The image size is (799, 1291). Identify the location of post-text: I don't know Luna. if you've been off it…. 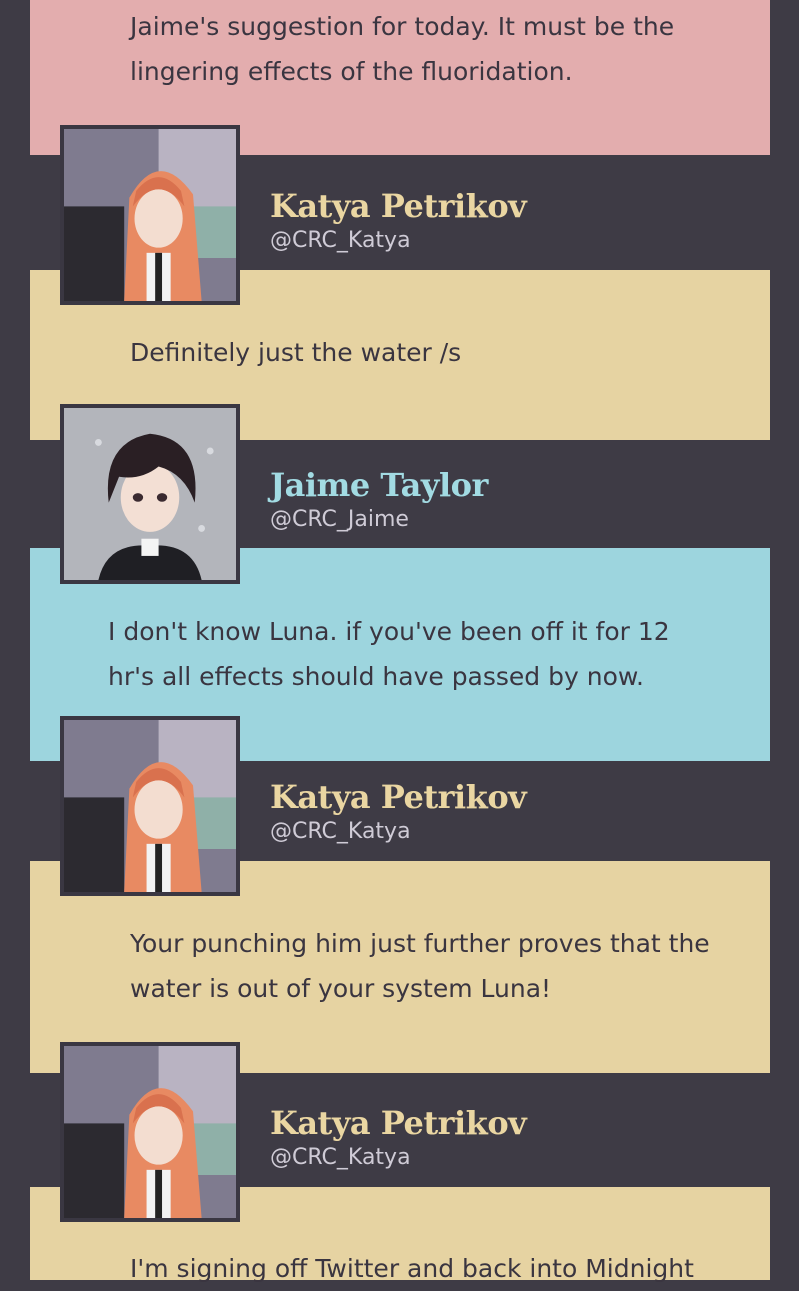
(400, 654).